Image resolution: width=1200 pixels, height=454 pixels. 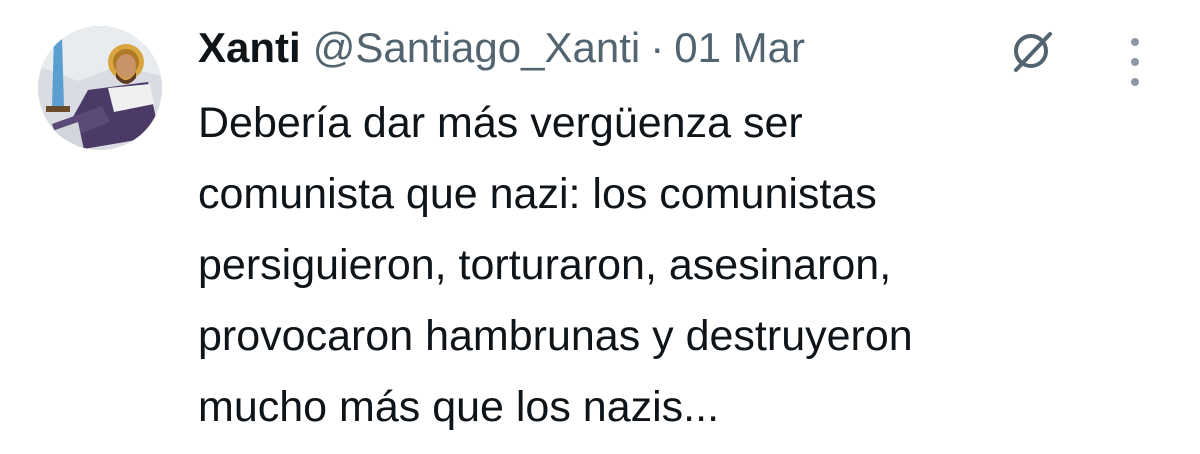 What do you see at coordinates (1031, 51) in the screenshot?
I see `grok-icon` at bounding box center [1031, 51].